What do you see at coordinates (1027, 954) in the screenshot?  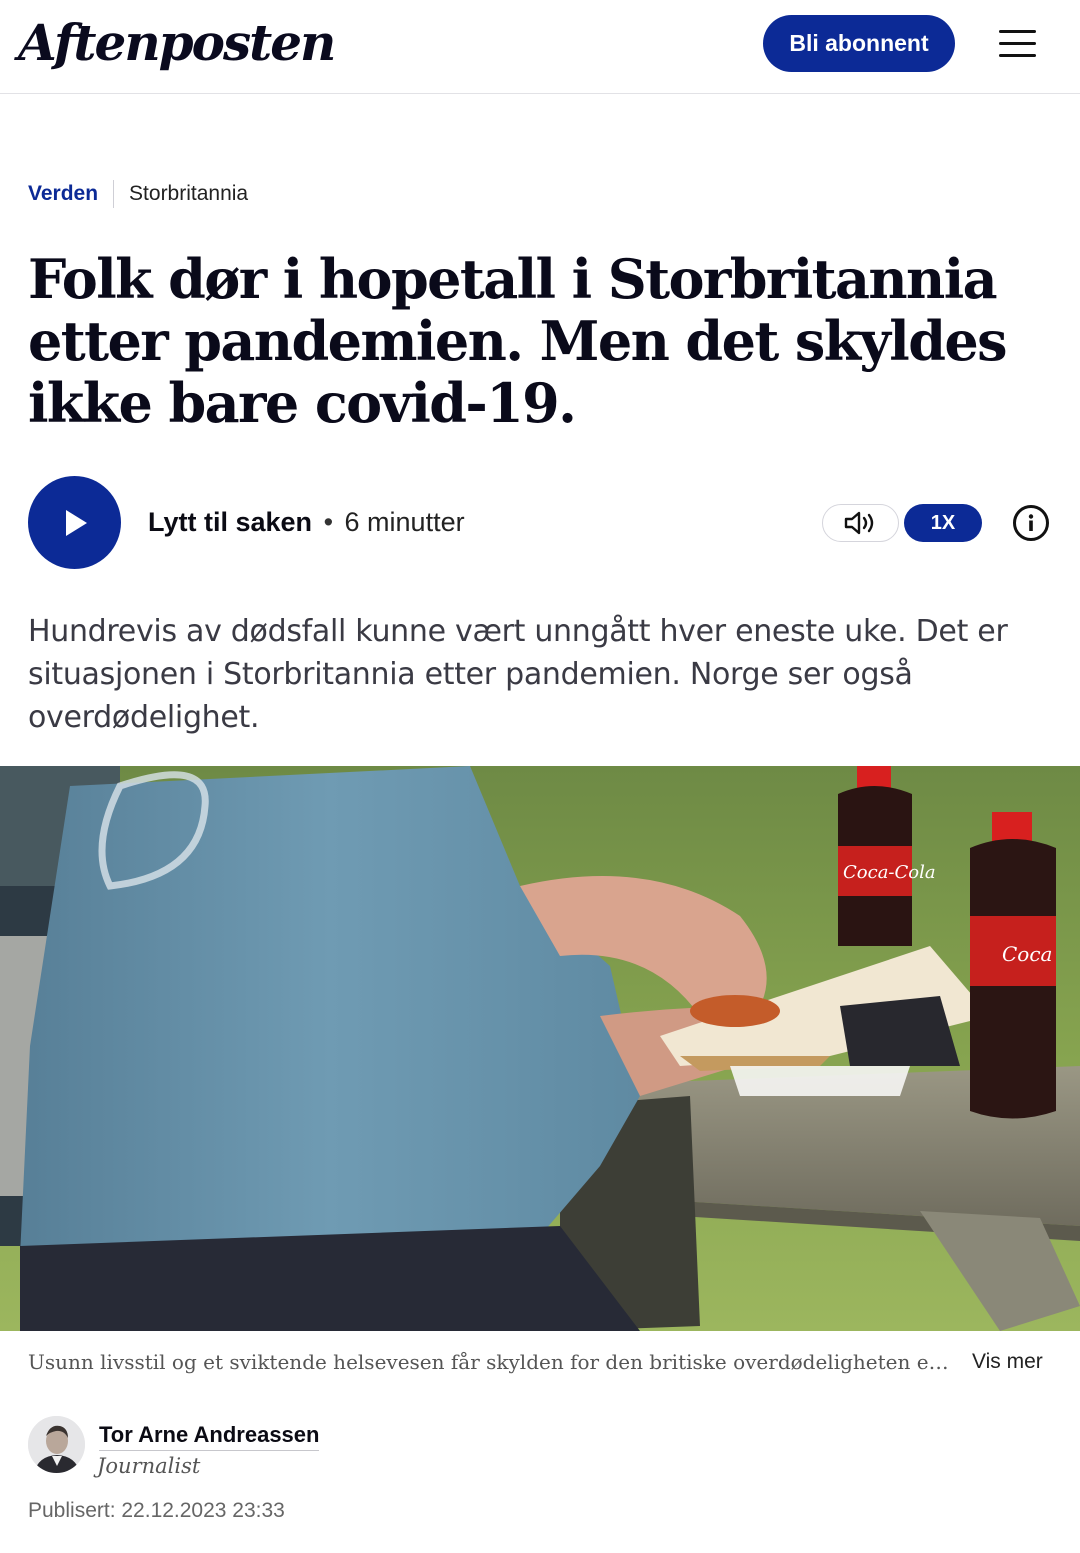 I see `svg-text: Coca` at bounding box center [1027, 954].